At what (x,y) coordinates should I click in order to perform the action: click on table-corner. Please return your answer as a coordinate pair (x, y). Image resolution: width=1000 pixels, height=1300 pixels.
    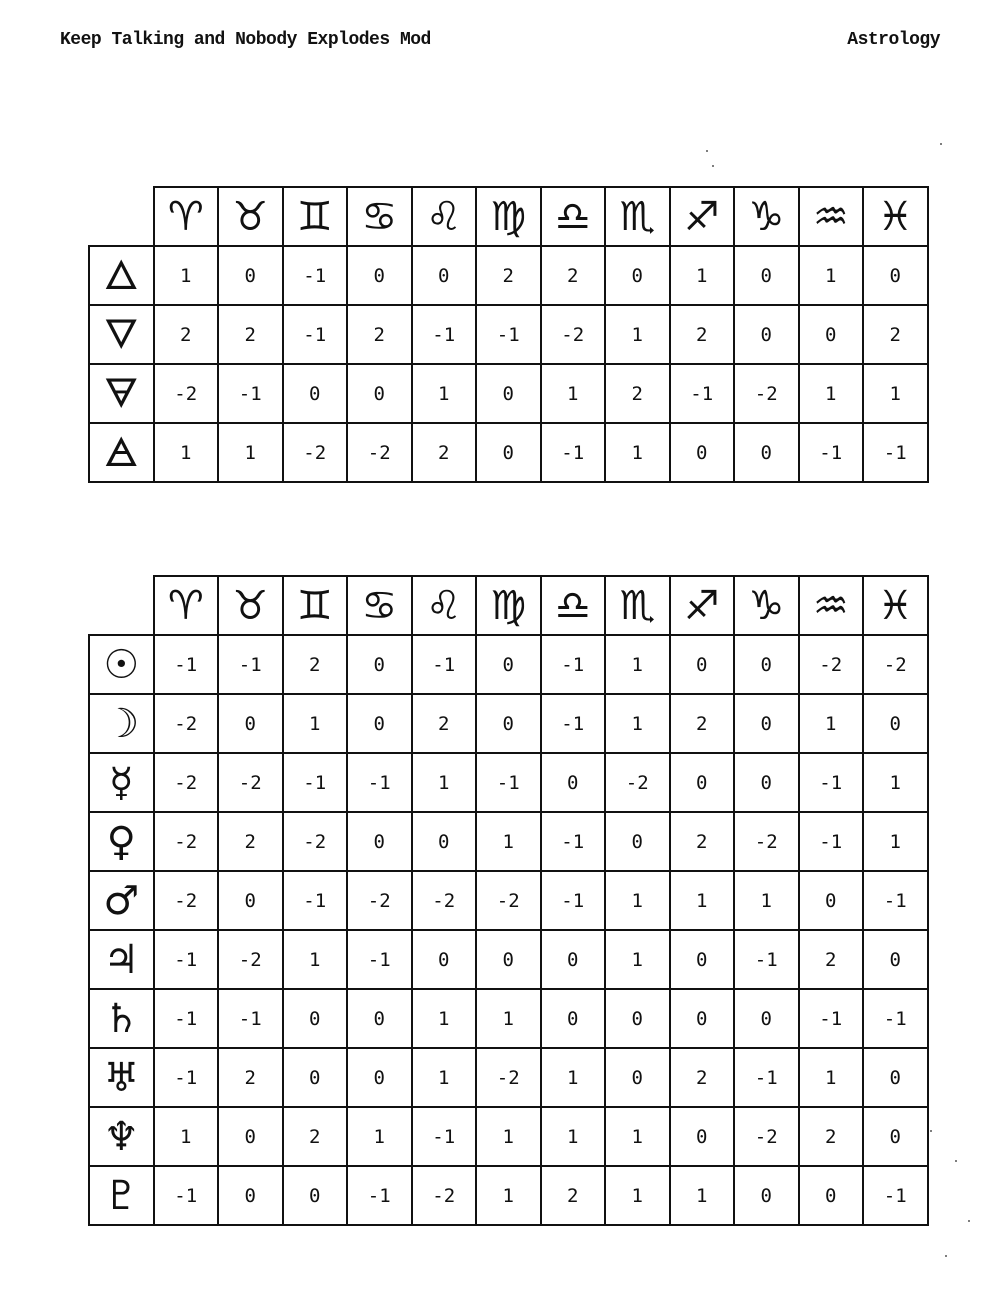
    Looking at the image, I should click on (122, 217).